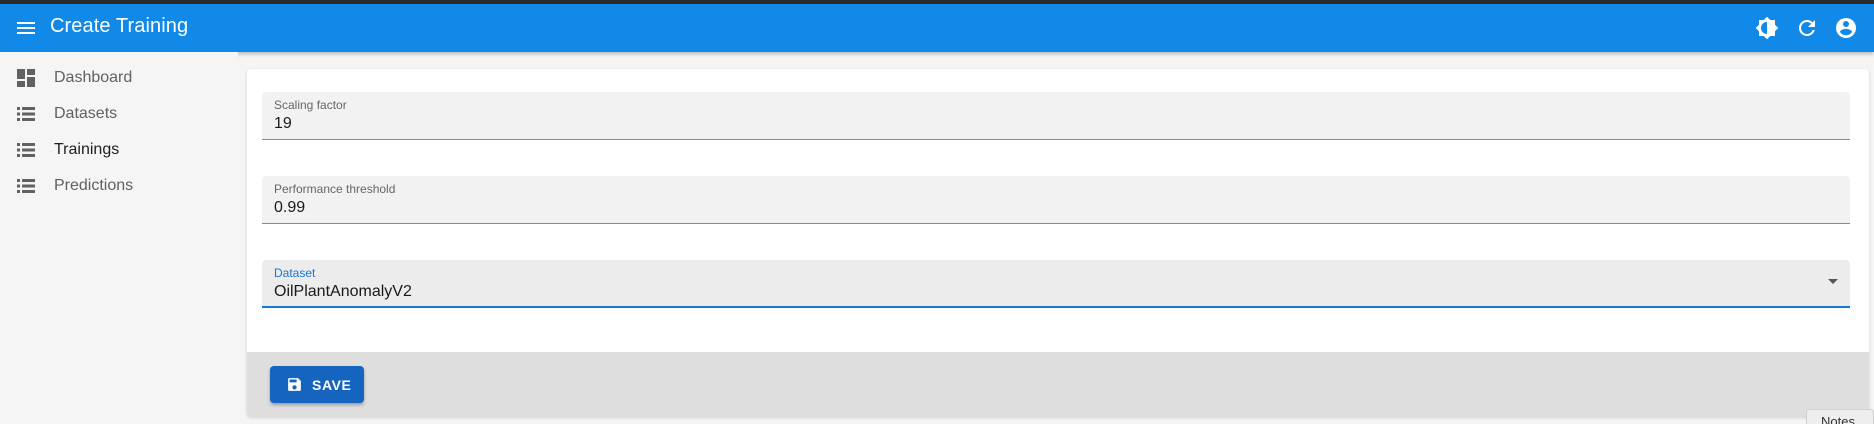 The height and width of the screenshot is (424, 1874). I want to click on dataset-value: OilPlantAnomalyV2, so click(343, 292).